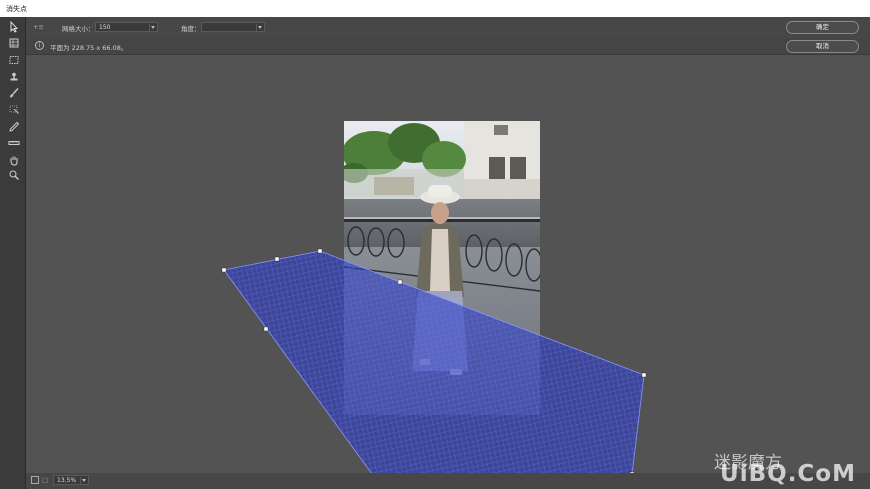  I want to click on zoom-sep: □, so click(45, 480).